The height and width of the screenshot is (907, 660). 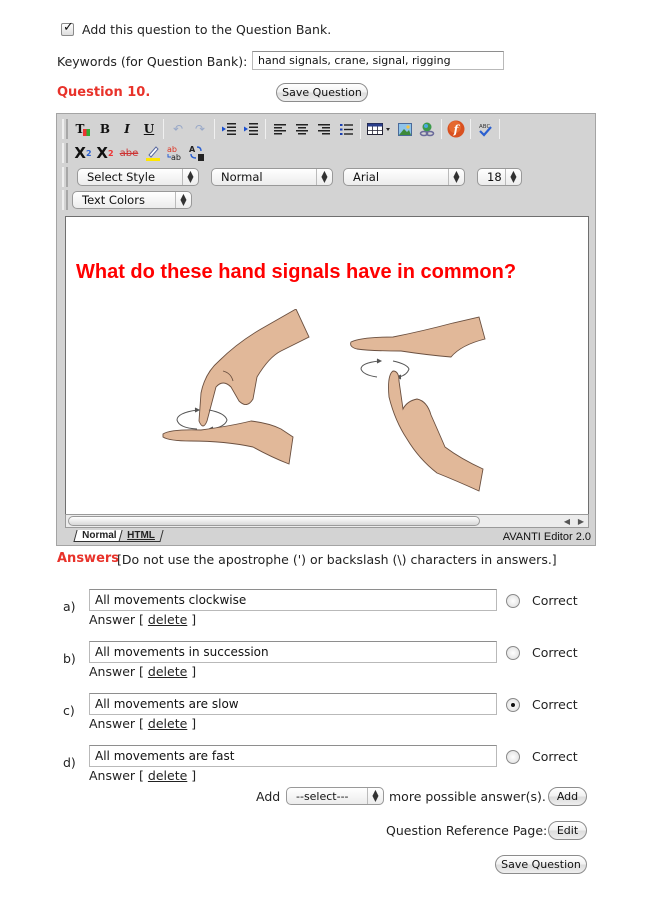 I want to click on svg-text: ab, so click(x=176, y=157).